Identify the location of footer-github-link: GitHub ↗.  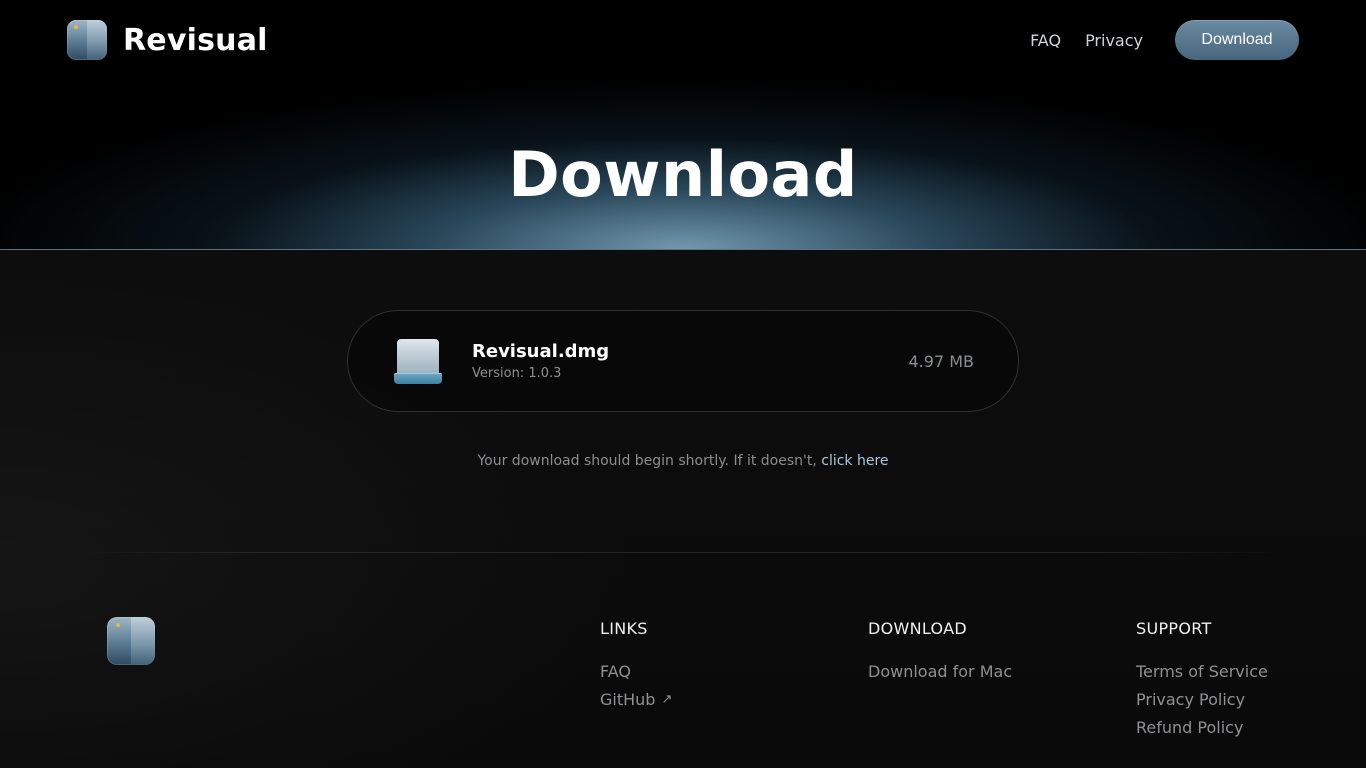
(636, 700).